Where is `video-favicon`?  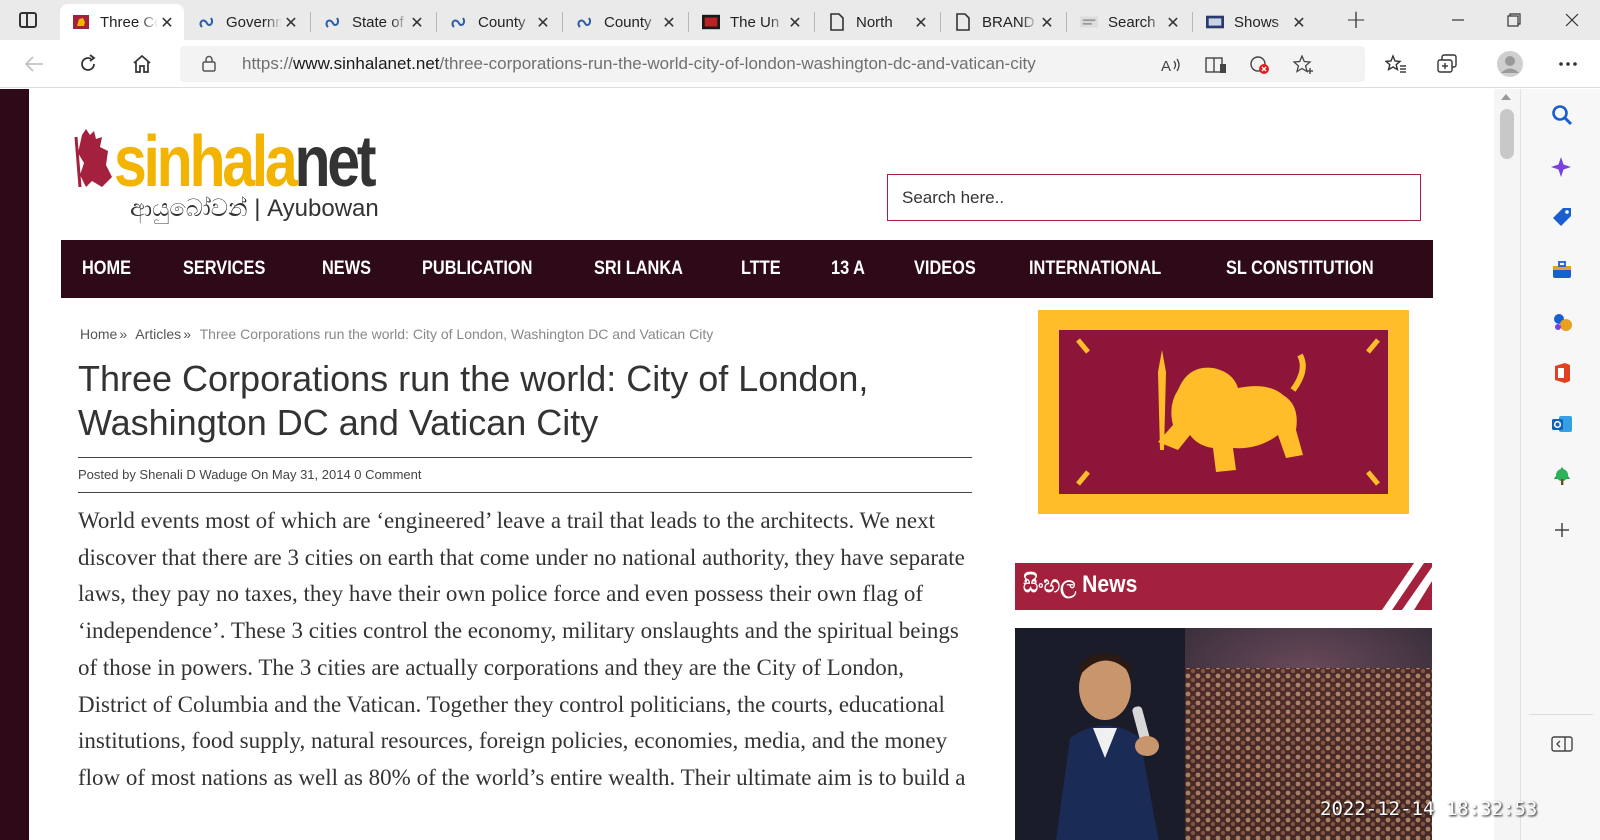 video-favicon is located at coordinates (711, 22).